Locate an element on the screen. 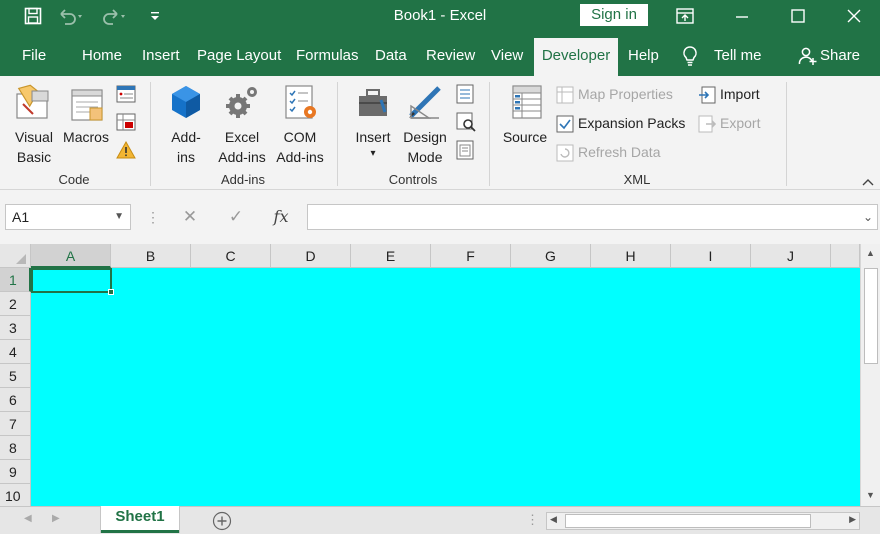 The image size is (880, 534). formula-input: ⌄ is located at coordinates (592, 217).